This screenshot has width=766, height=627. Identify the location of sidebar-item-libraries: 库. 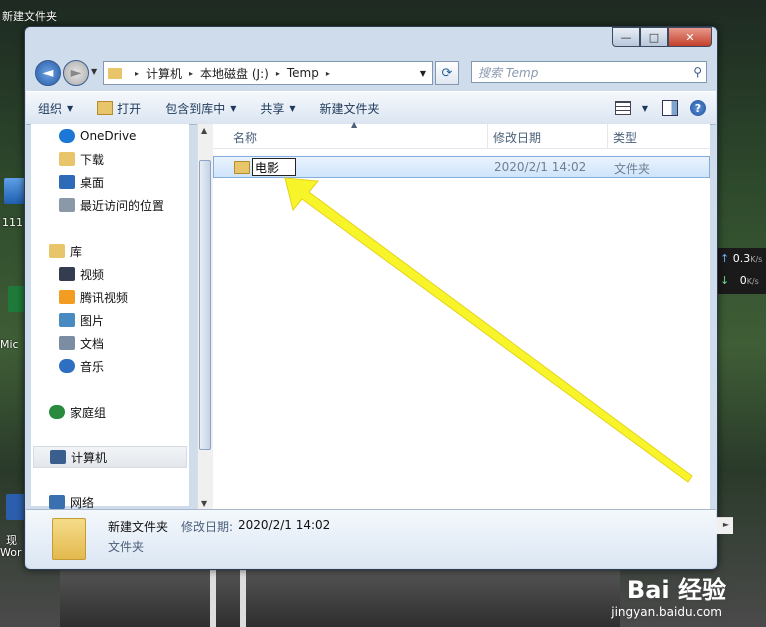
(65, 251).